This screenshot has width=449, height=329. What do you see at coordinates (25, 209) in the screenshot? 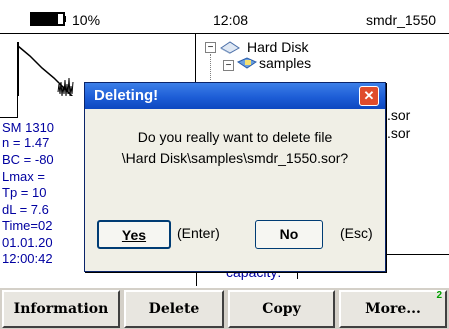
I see `param-line: dL = 7.6` at bounding box center [25, 209].